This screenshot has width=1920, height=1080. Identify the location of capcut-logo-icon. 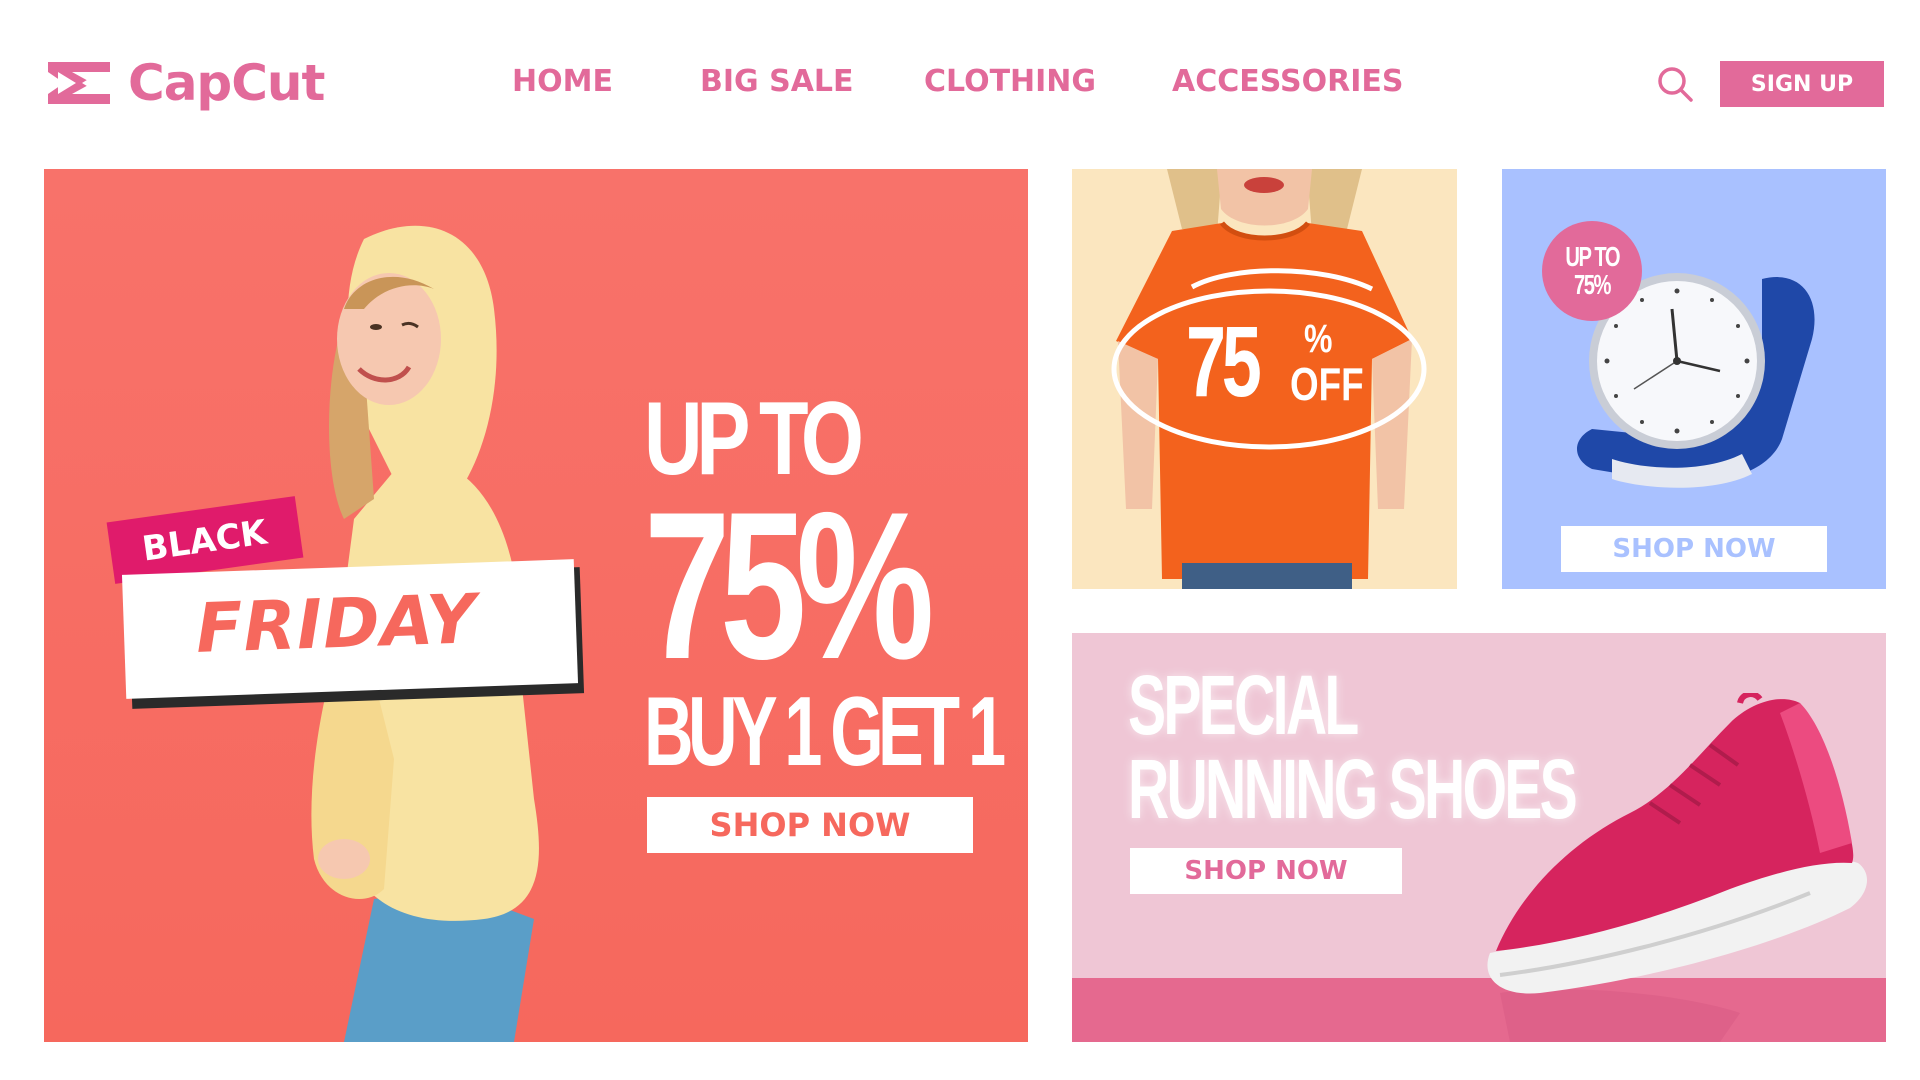
(79, 83).